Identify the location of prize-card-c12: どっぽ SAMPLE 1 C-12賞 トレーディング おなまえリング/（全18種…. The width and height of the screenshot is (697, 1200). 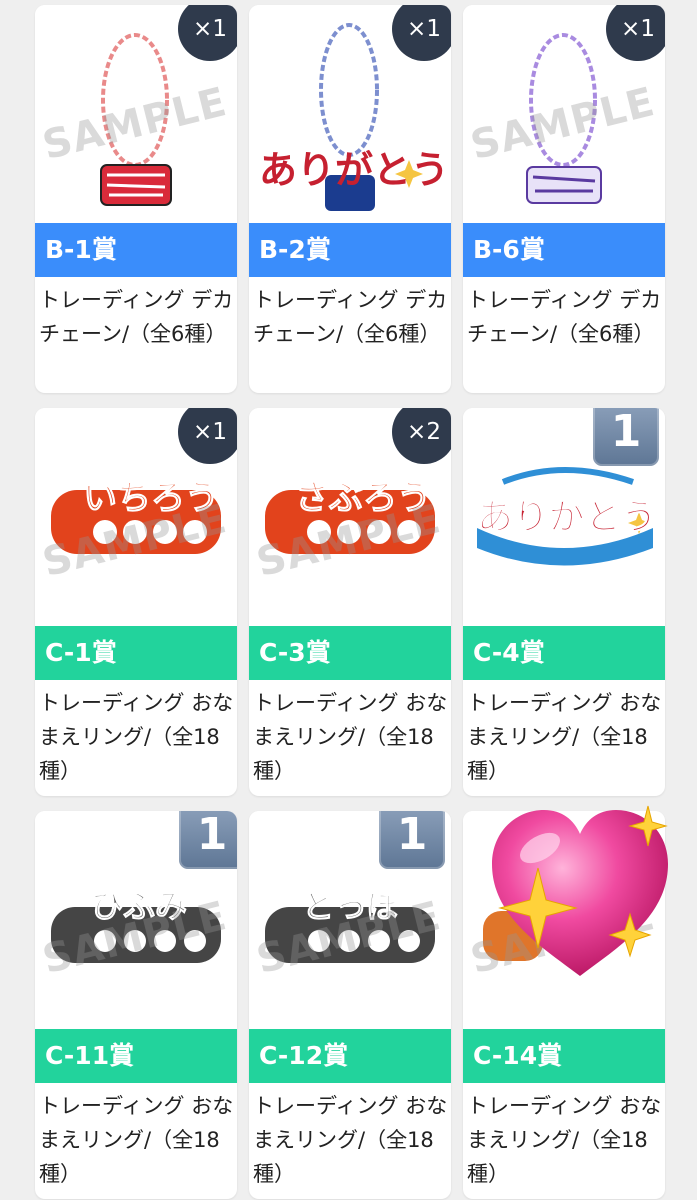
(350, 1005).